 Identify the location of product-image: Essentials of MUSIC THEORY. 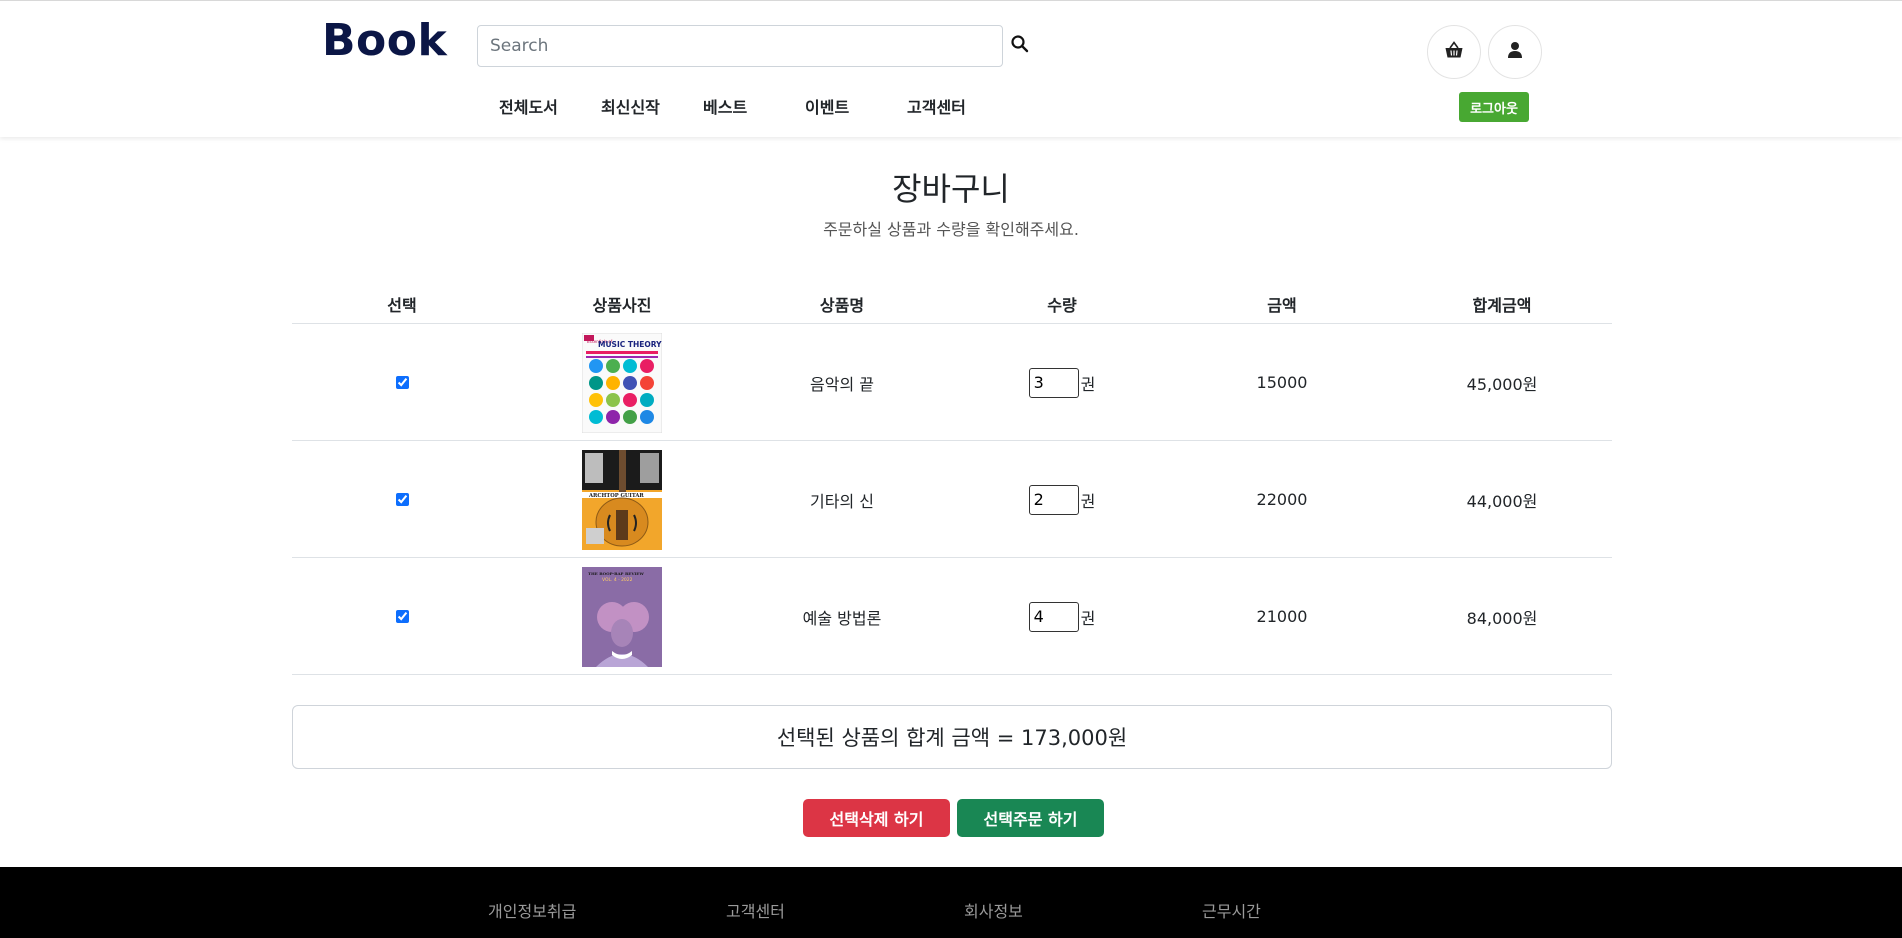
(622, 382).